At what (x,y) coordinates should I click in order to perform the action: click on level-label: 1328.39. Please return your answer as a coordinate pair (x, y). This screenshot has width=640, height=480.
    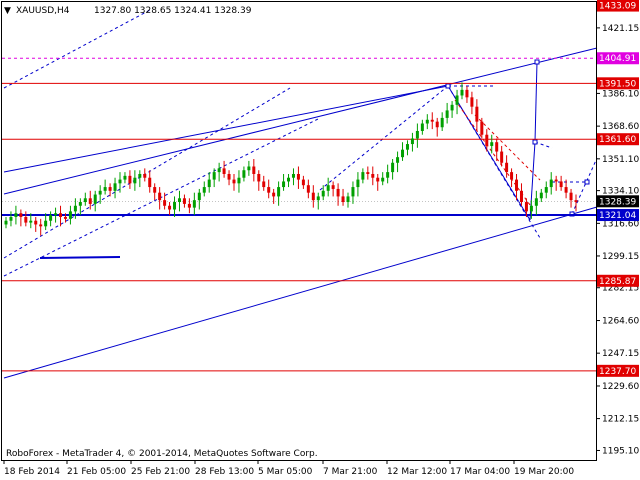
    Looking at the image, I should click on (617, 202).